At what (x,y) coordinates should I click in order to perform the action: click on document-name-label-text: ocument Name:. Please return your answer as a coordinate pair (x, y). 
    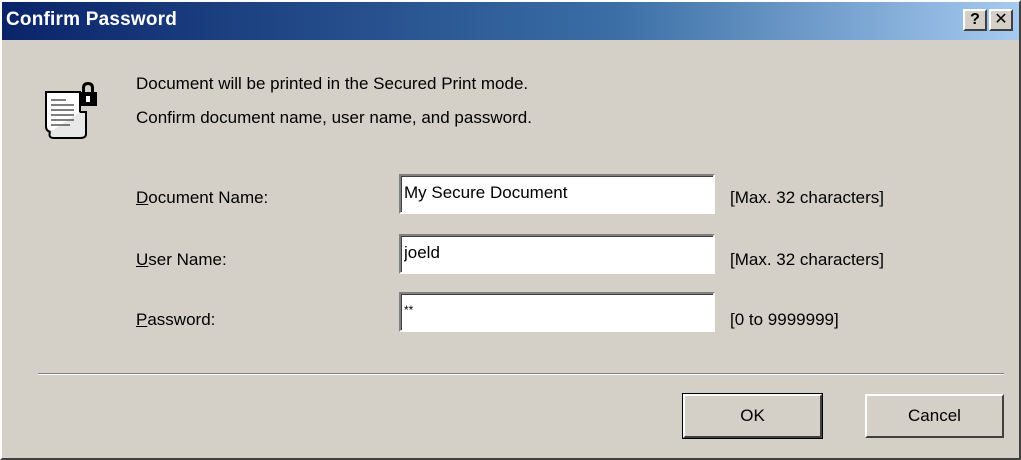
    Looking at the image, I should click on (208, 197).